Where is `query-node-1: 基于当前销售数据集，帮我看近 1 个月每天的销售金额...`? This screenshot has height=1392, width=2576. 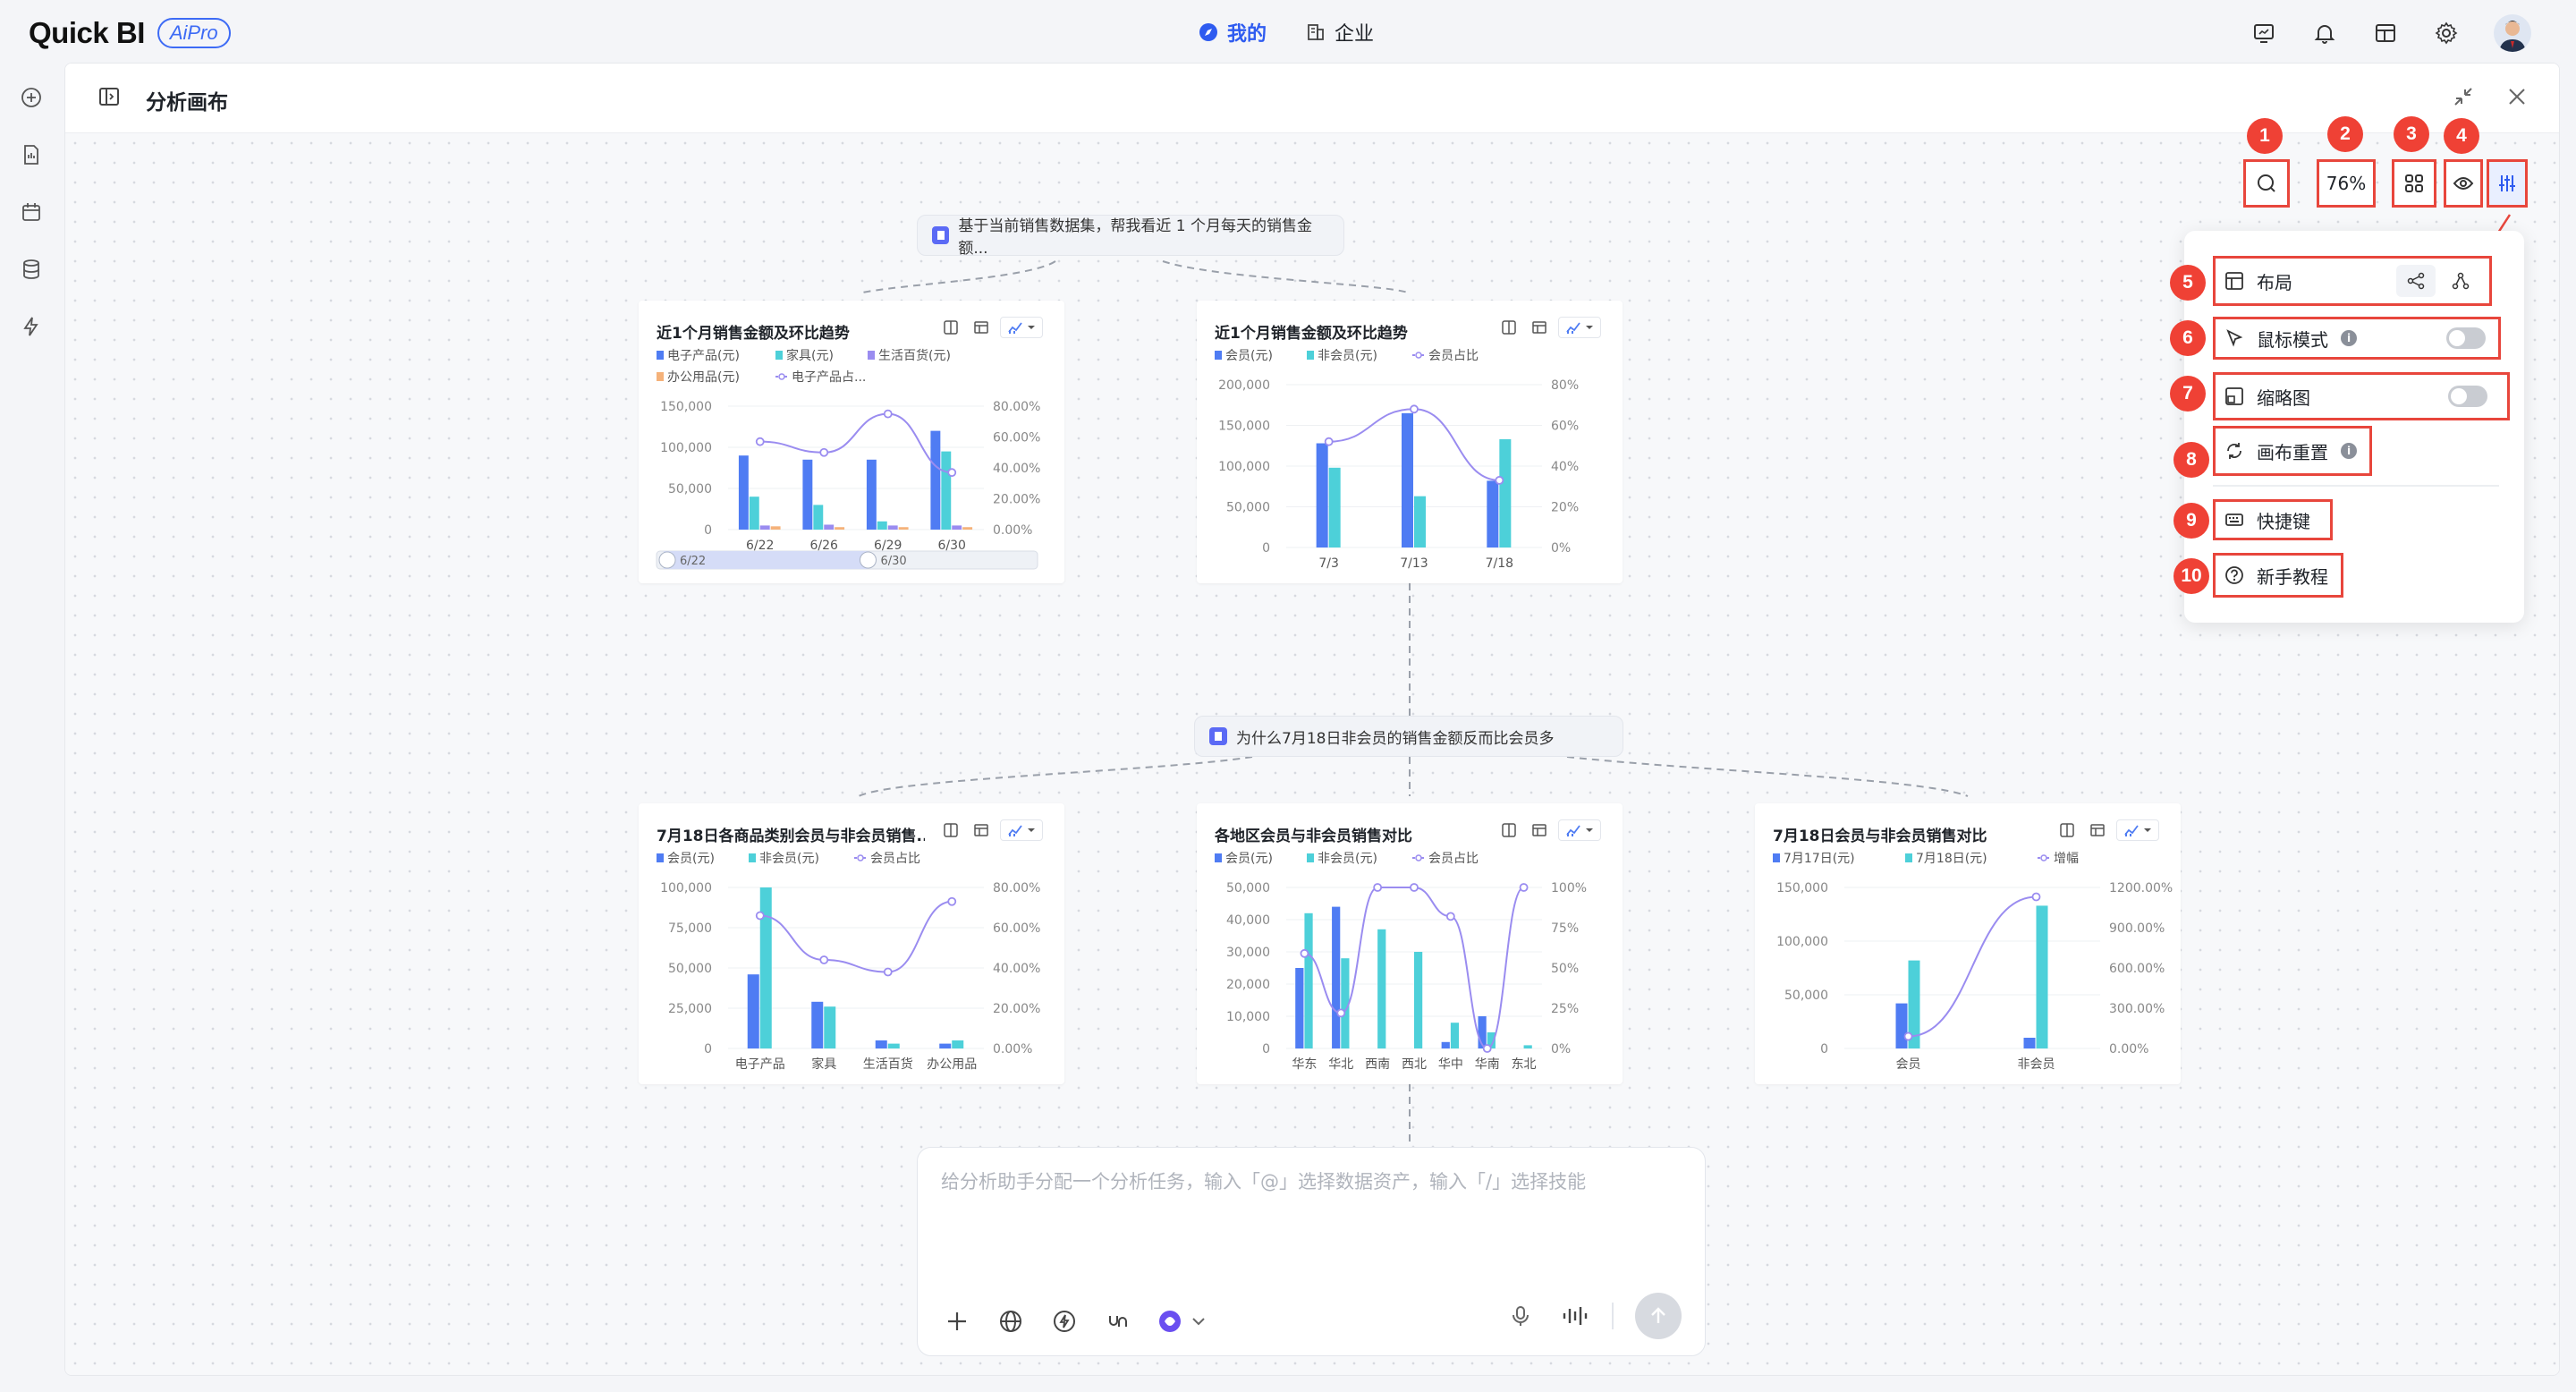
query-node-1: 基于当前销售数据集，帮我看近 1 个月每天的销售金额... is located at coordinates (1130, 236).